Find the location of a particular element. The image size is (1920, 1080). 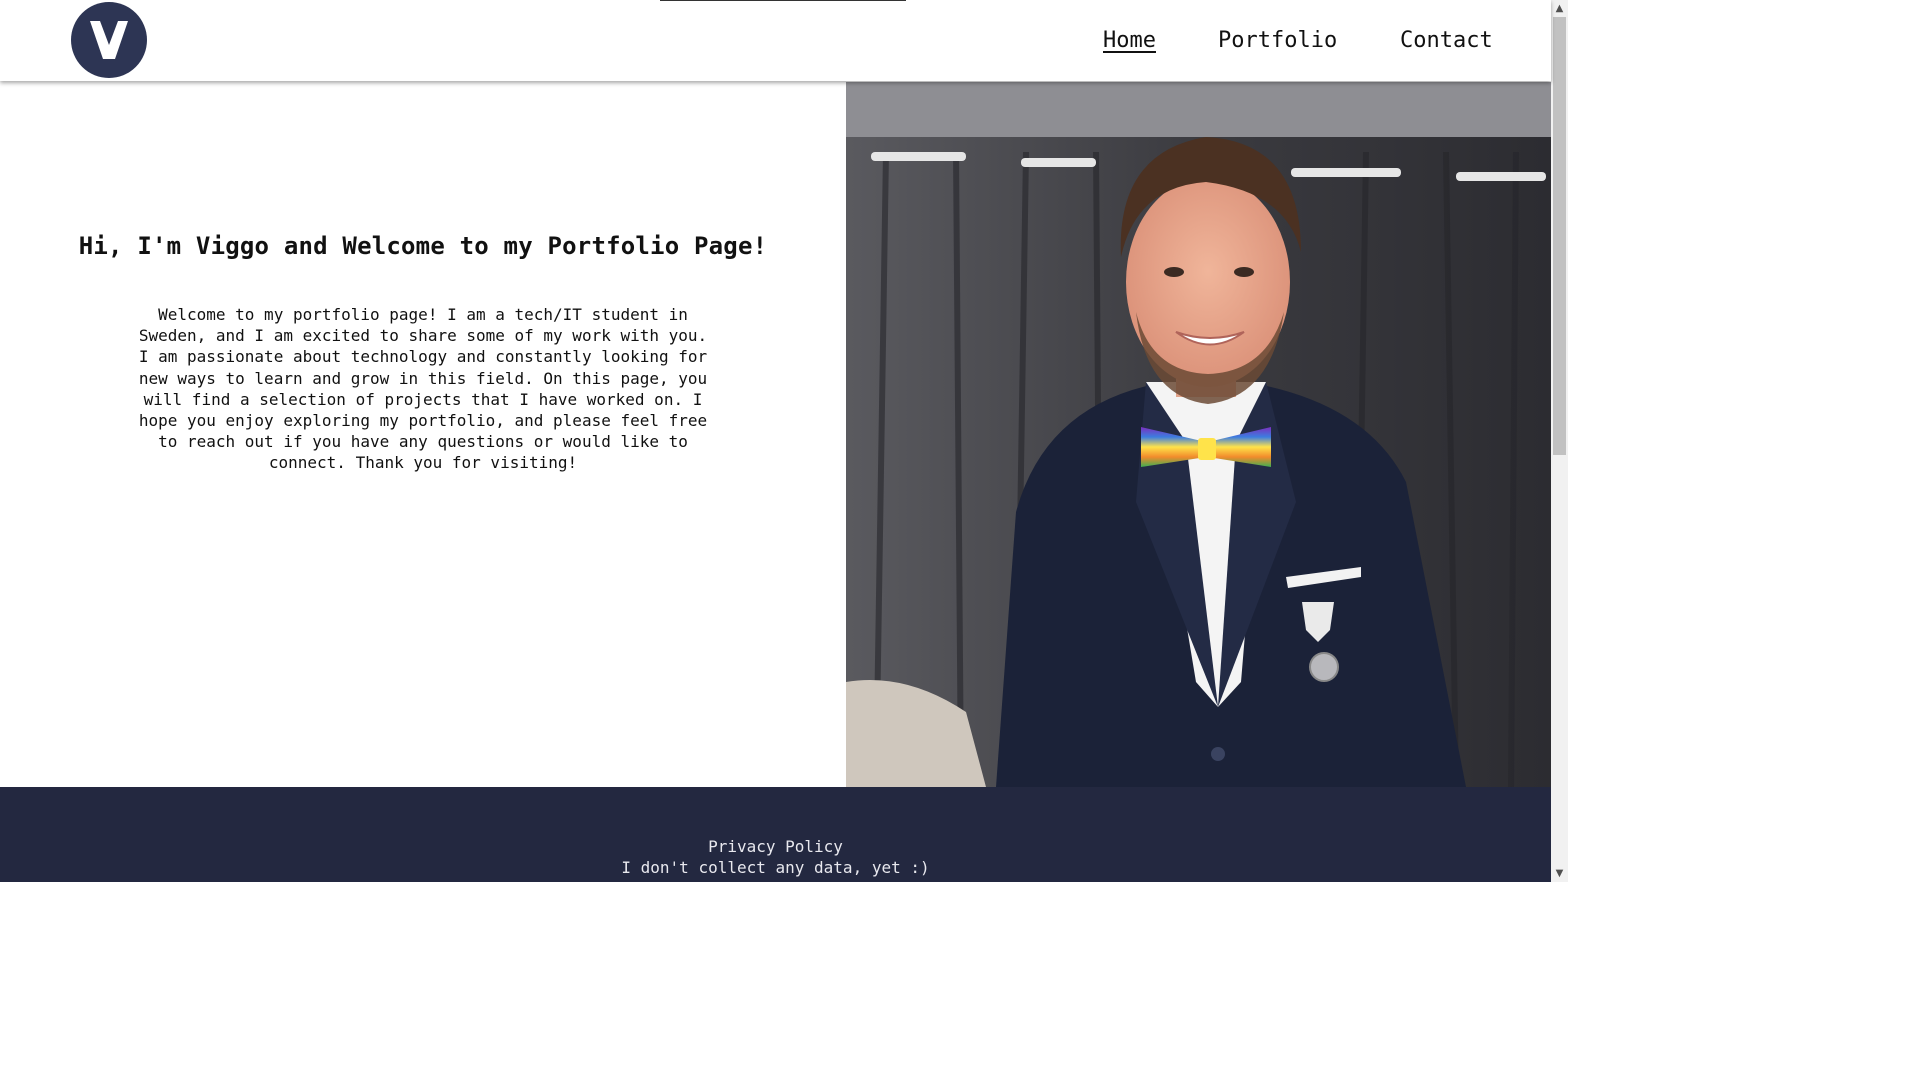

scroll-thumb is located at coordinates (1559, 236).